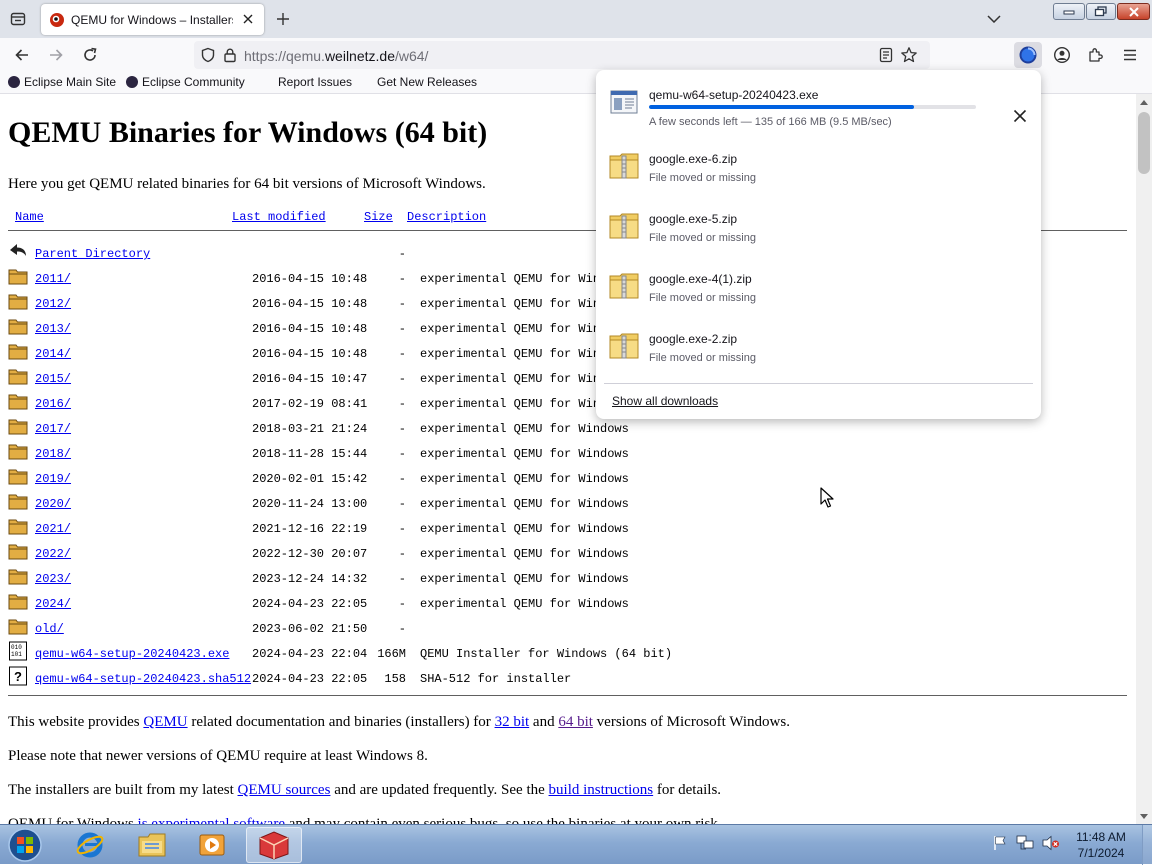 The width and height of the screenshot is (1152, 865). I want to click on link-2024: 2024/, so click(53, 604).